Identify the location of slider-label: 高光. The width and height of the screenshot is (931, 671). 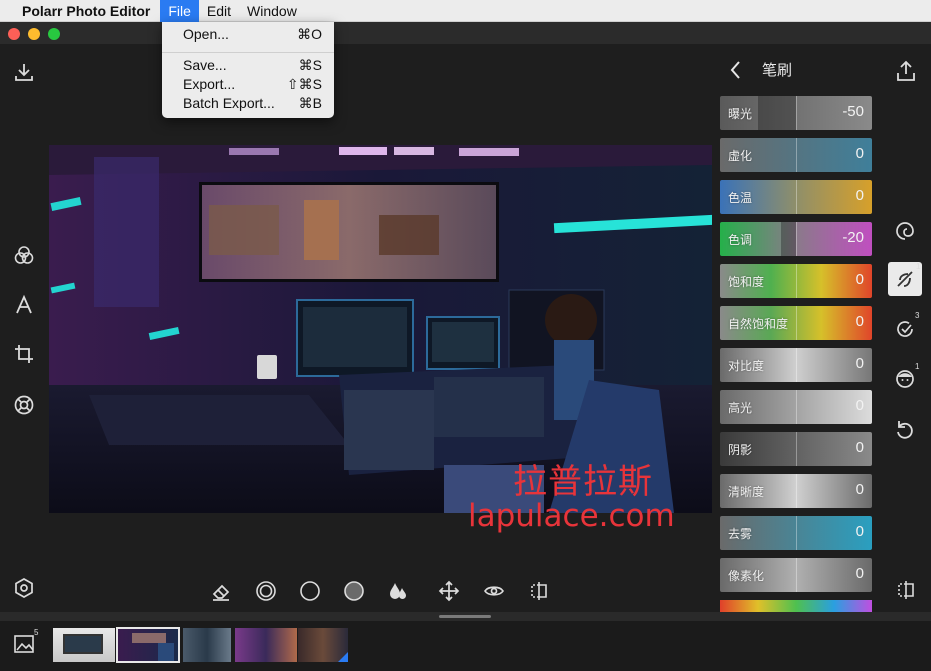
(740, 408).